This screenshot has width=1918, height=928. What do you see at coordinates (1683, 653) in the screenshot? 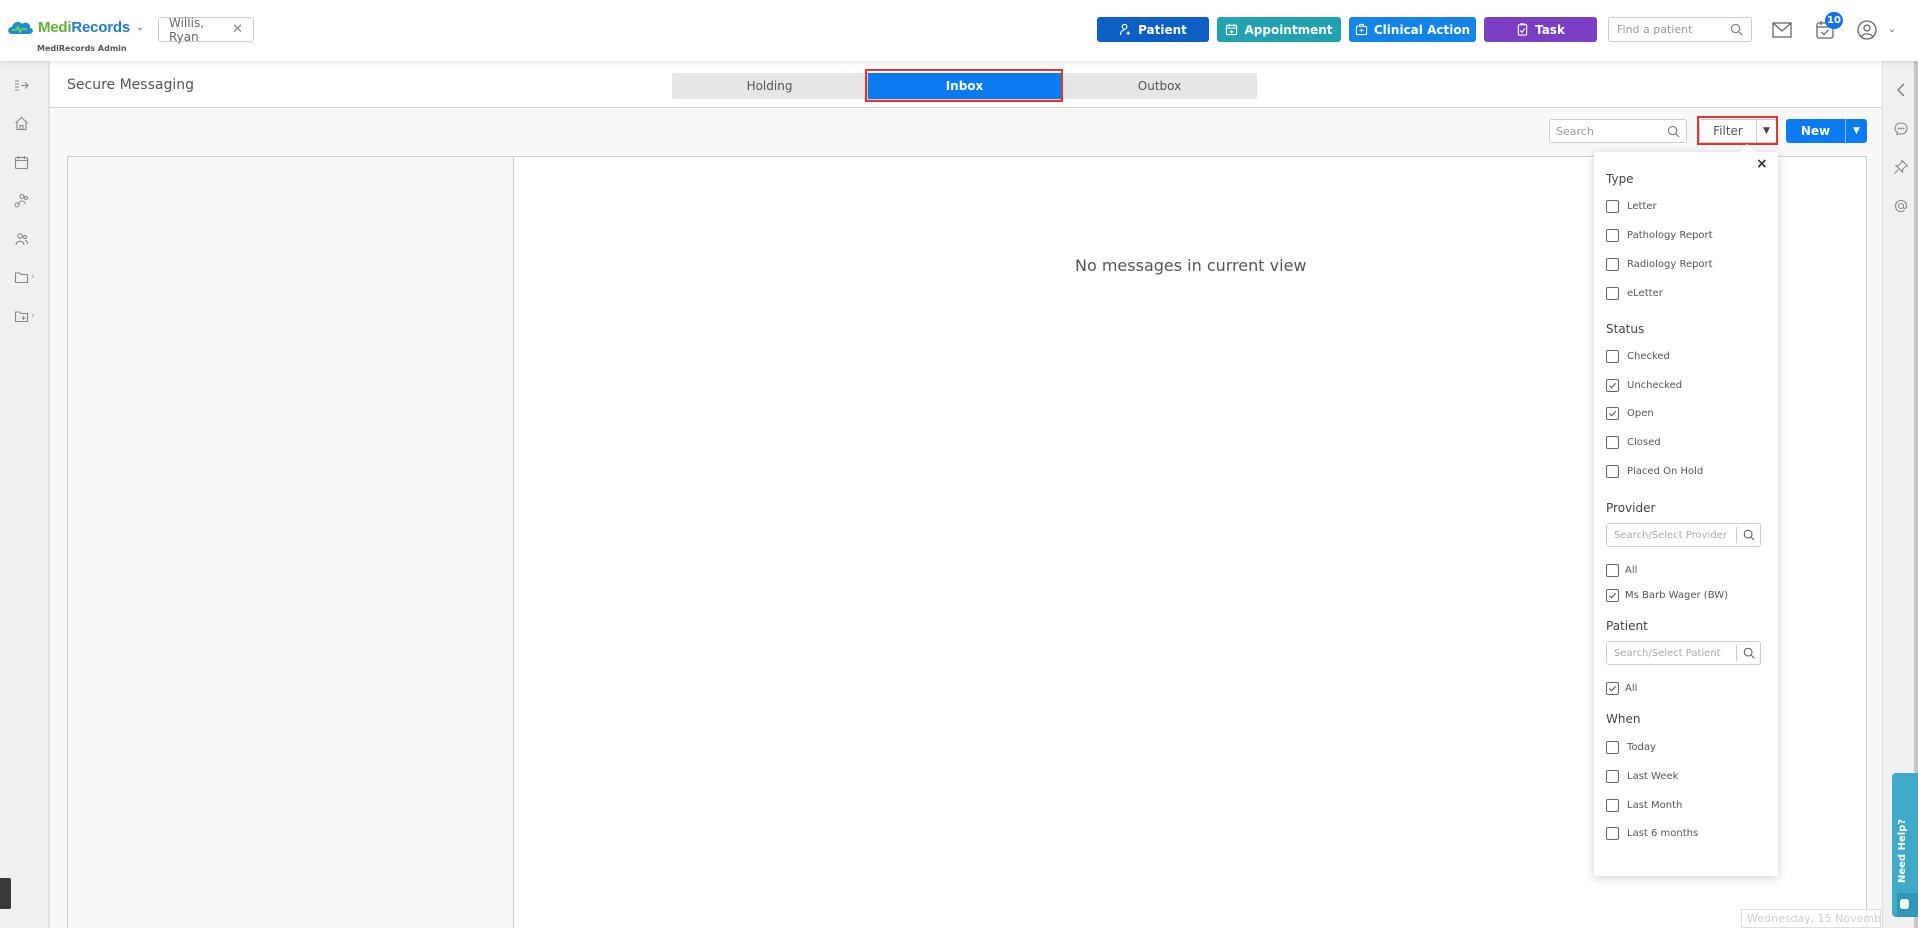
I see `patient-search-input: Search/Select Patient` at bounding box center [1683, 653].